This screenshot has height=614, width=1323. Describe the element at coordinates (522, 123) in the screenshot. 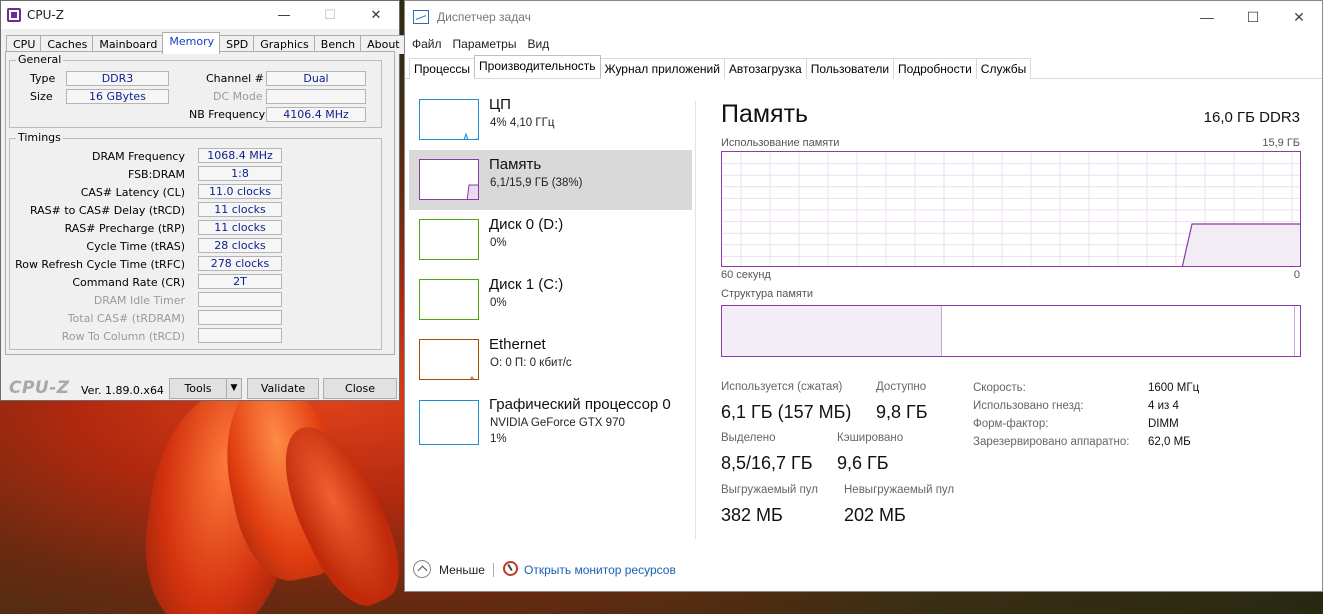

I see `sidebar-item-detail: 4% 4,10 ГГц` at that location.